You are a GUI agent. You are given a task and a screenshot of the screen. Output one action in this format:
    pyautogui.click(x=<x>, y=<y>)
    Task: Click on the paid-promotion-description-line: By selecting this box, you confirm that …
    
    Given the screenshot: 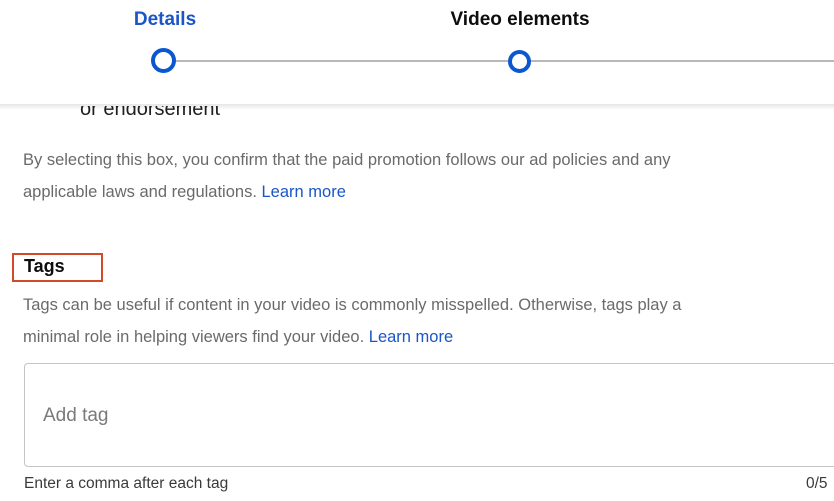 What is the action you would take?
    pyautogui.click(x=347, y=160)
    